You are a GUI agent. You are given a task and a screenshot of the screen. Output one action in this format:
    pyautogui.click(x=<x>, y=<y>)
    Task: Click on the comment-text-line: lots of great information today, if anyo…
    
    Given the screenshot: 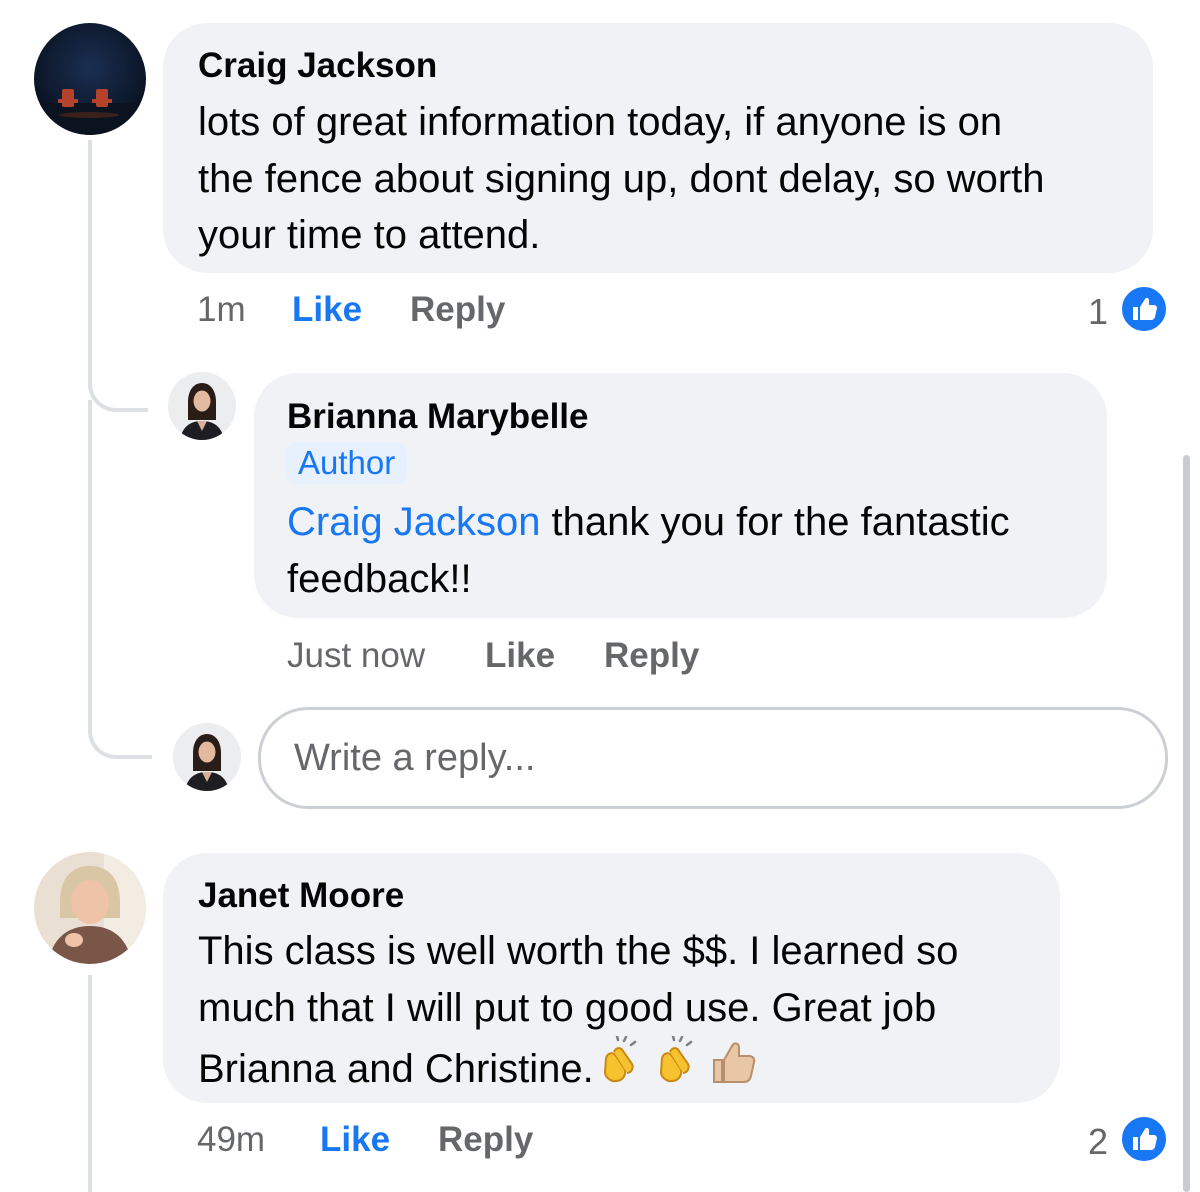 What is the action you would take?
    pyautogui.click(x=600, y=122)
    